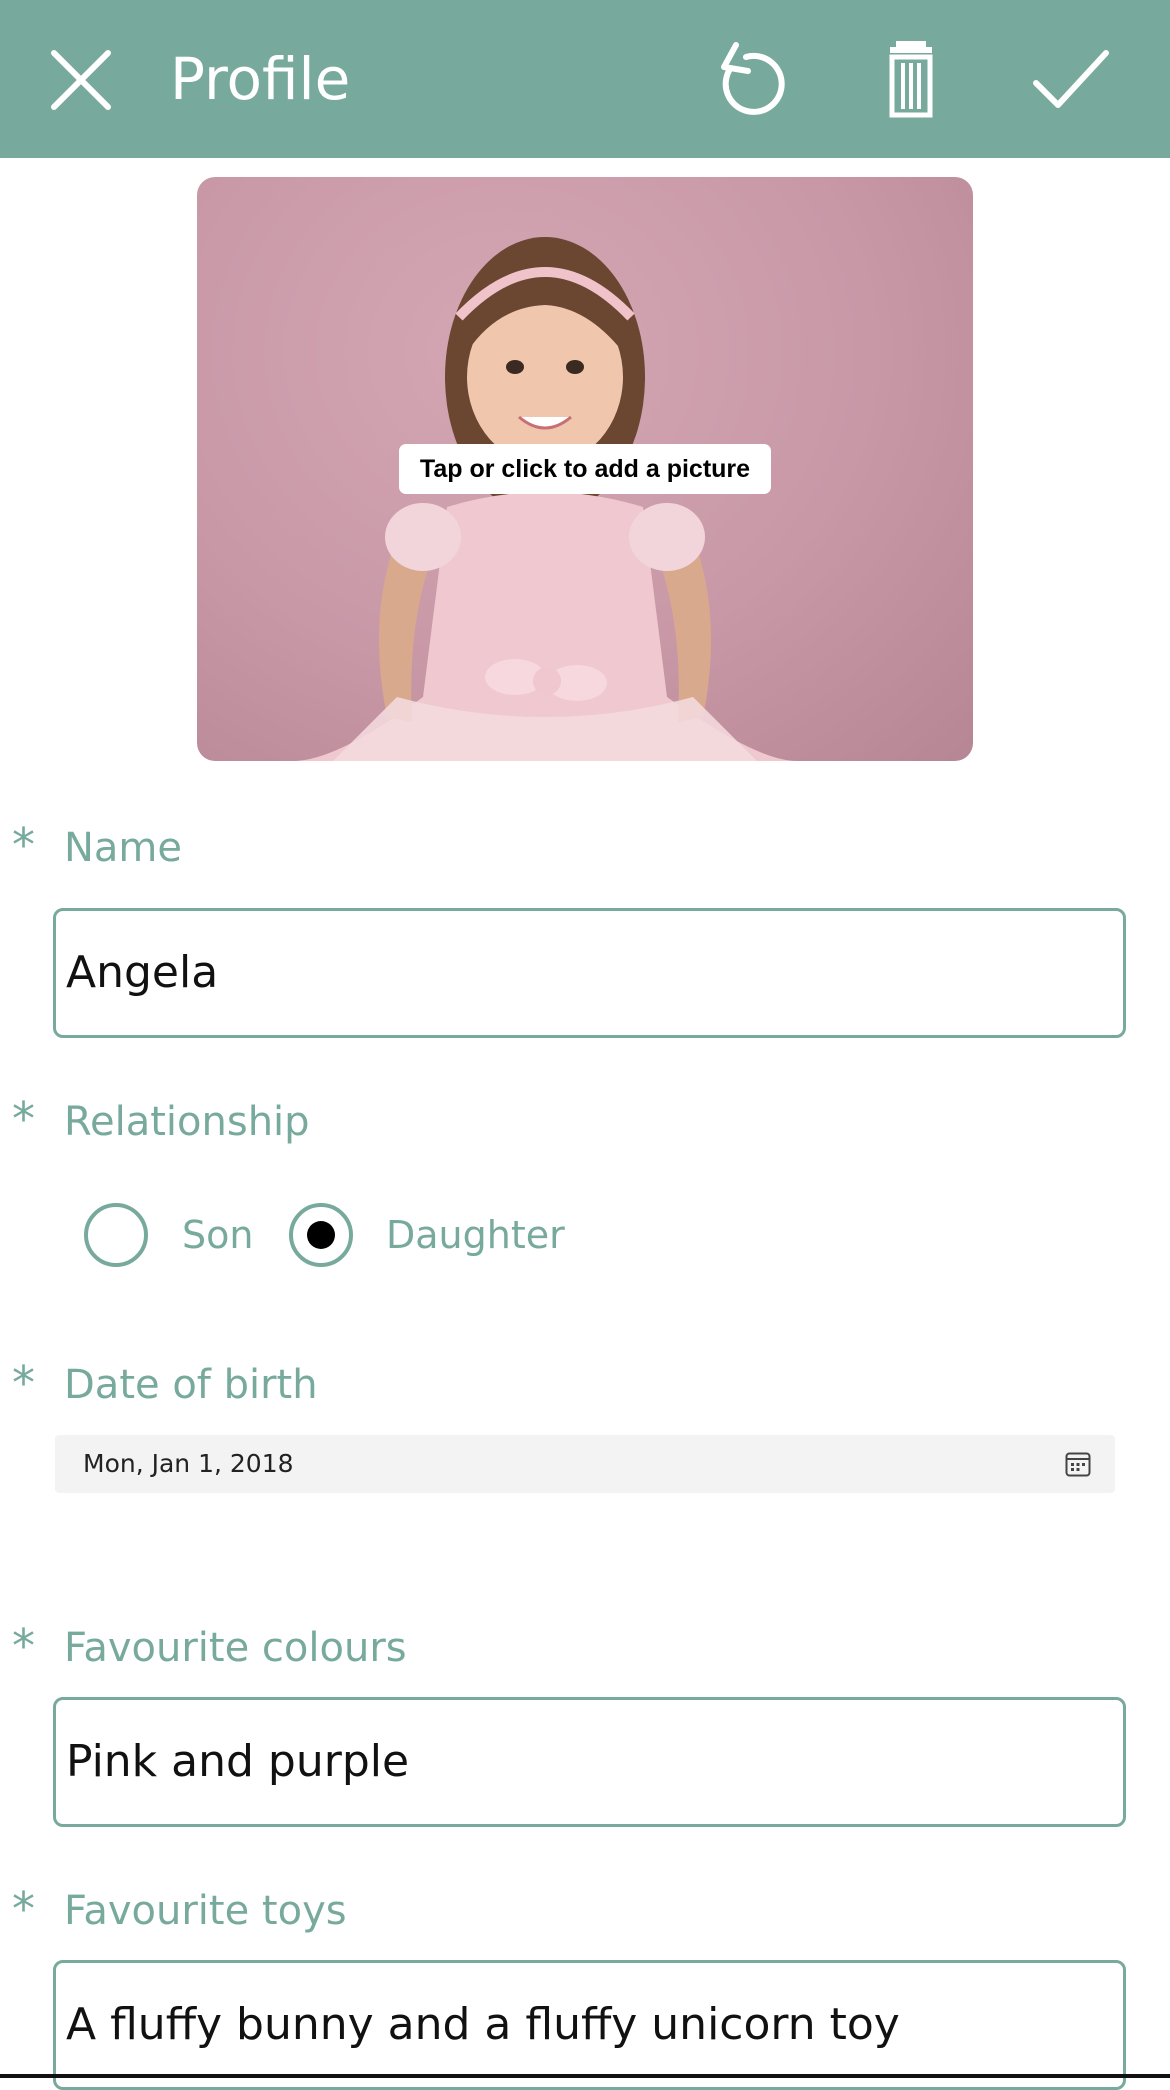 This screenshot has height=2090, width=1170. I want to click on radio-daughter, so click(321, 1235).